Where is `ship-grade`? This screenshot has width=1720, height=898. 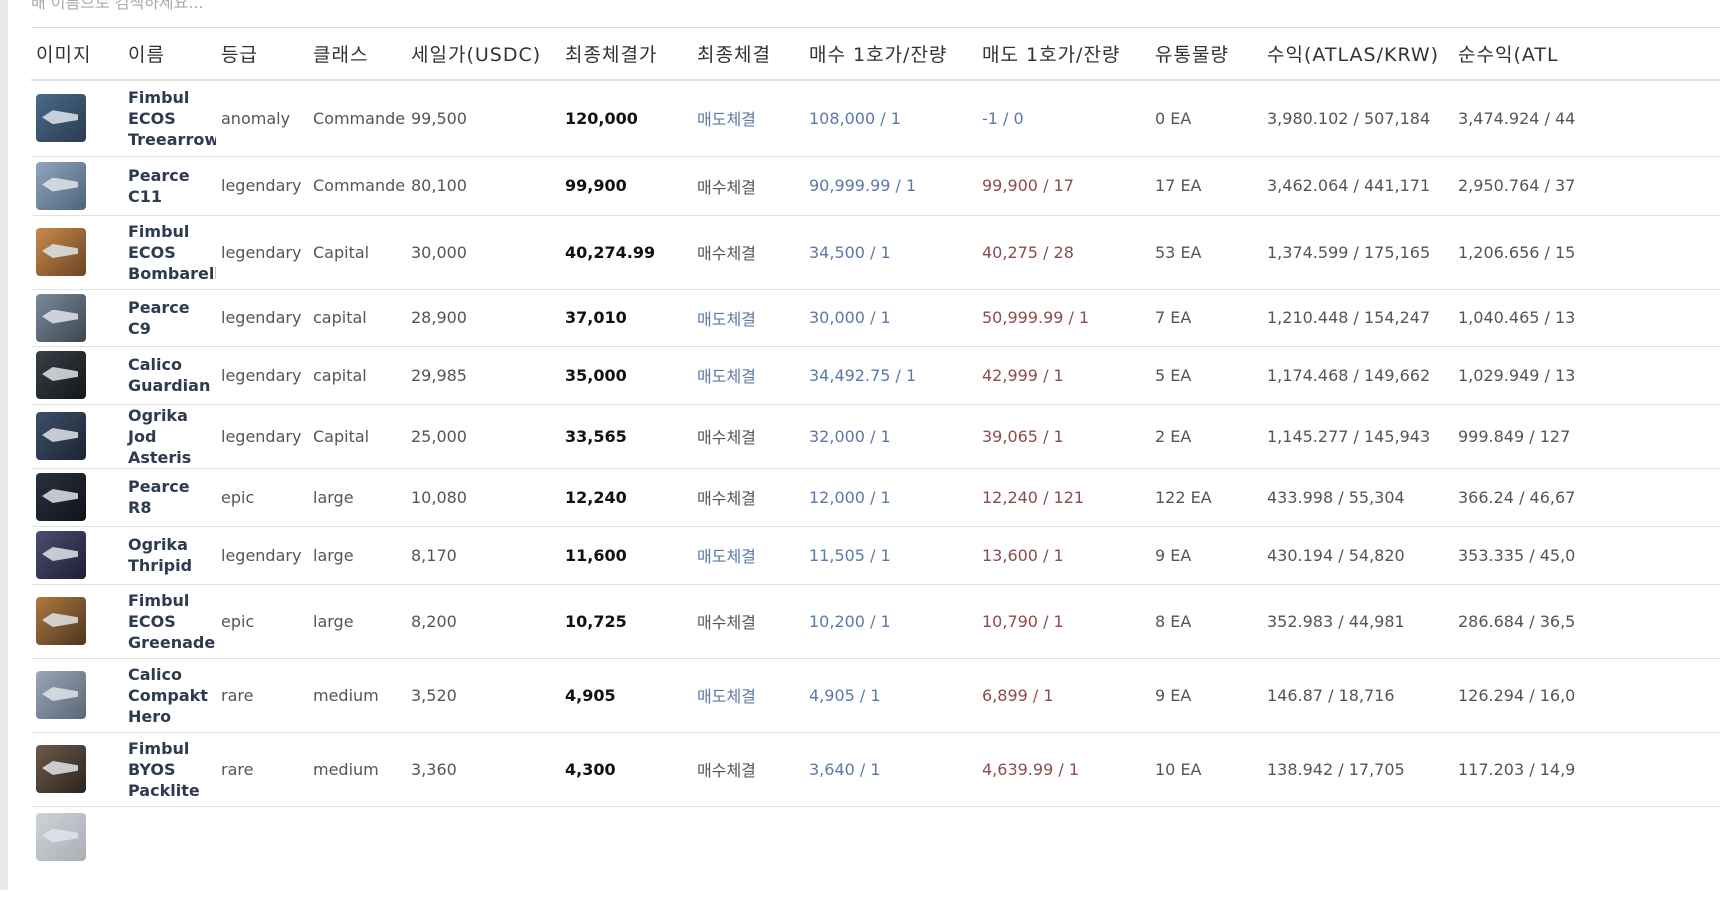 ship-grade is located at coordinates (262, 833).